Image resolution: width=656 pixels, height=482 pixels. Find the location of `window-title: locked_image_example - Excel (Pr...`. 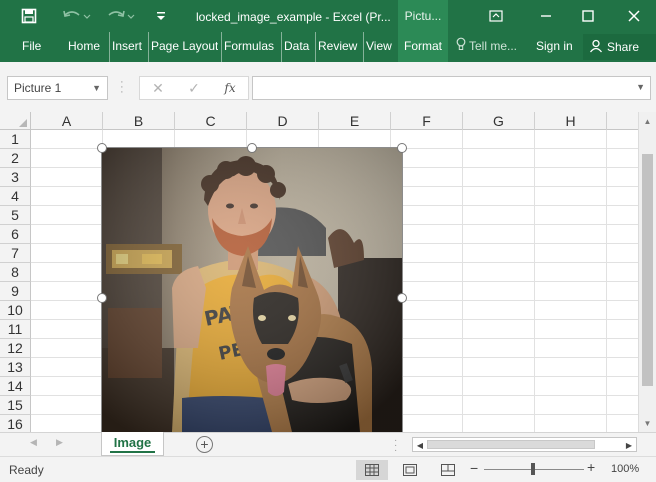

window-title: locked_image_example - Excel (Pr... is located at coordinates (293, 17).